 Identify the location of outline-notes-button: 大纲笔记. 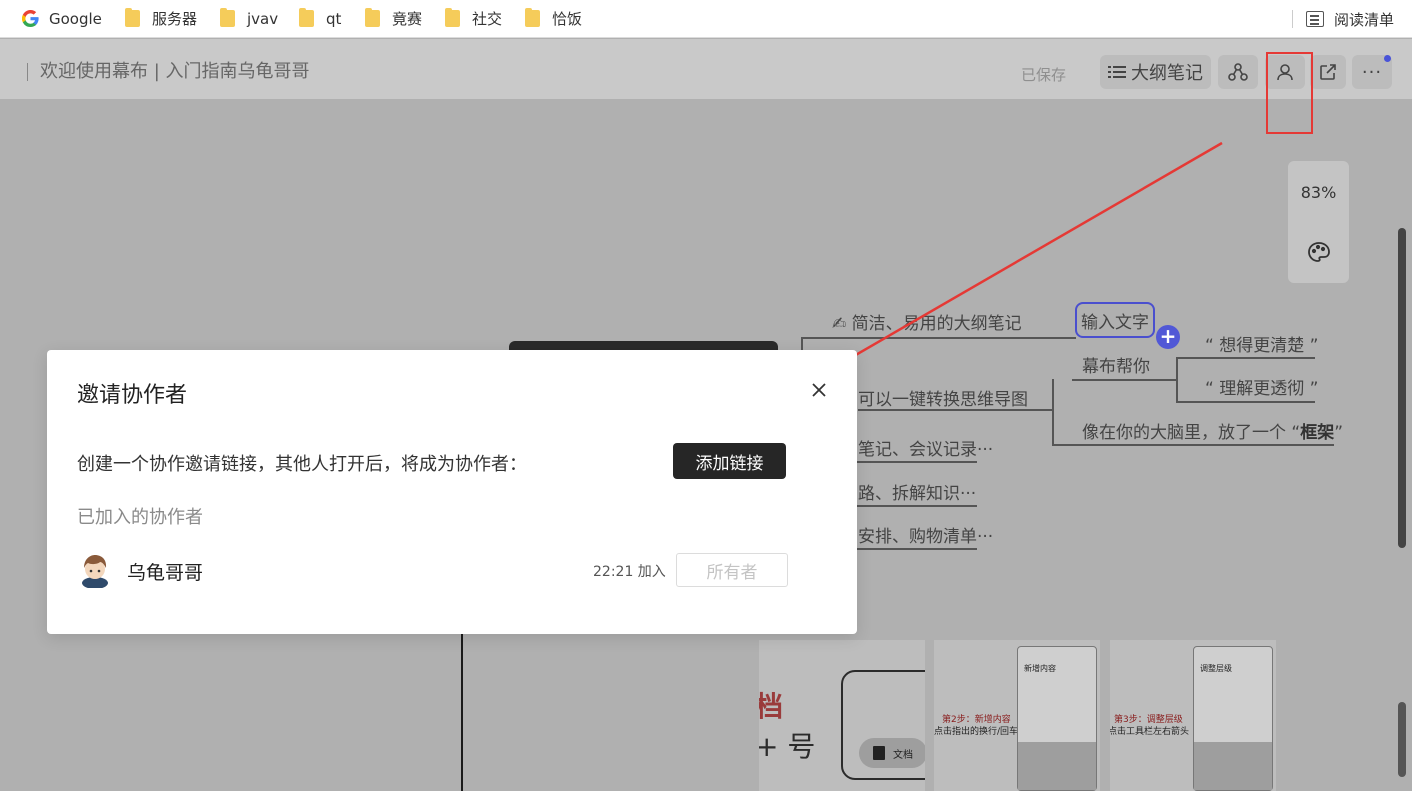
(1155, 72).